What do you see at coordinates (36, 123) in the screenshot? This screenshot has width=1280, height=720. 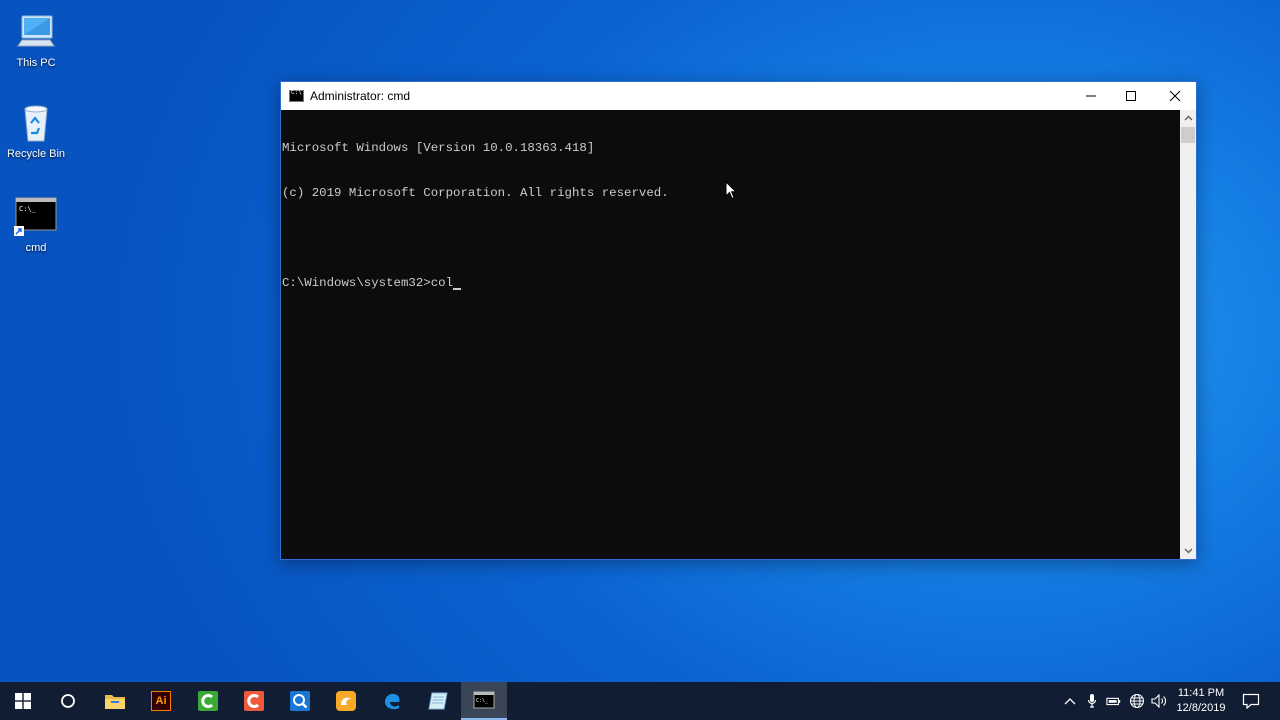 I see `recycle-bin-icon` at bounding box center [36, 123].